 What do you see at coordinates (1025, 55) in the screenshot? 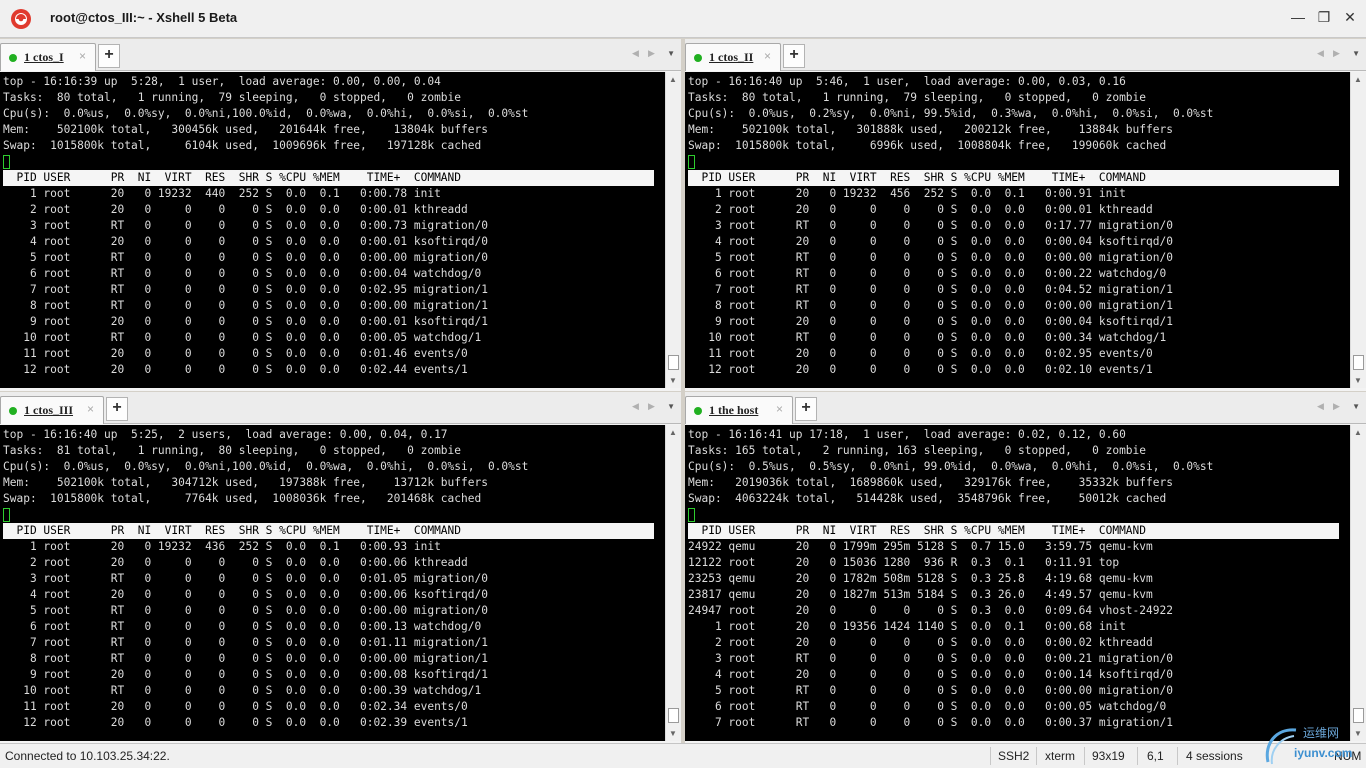
I see `tab-bar: 1 ctos_II × + ◀ ▶ ▼` at bounding box center [1025, 55].